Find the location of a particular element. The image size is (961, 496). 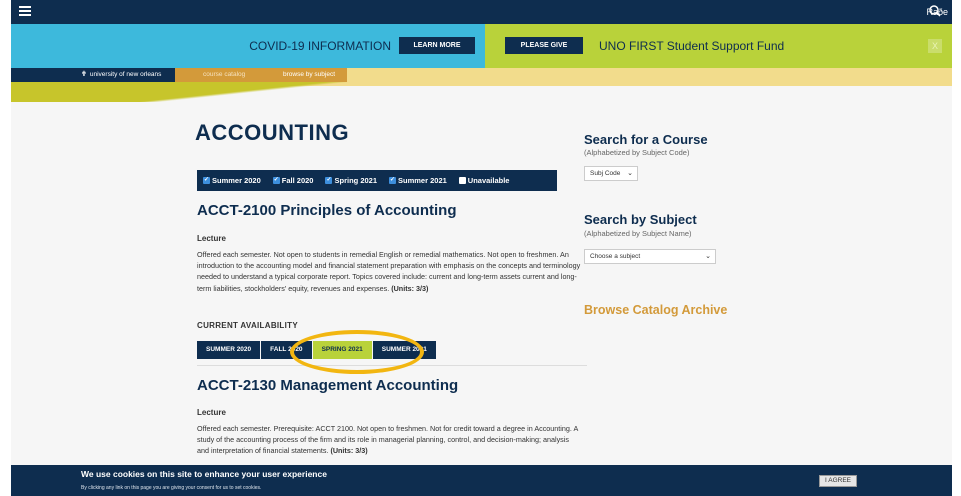

menu-icon is located at coordinates (25, 11).